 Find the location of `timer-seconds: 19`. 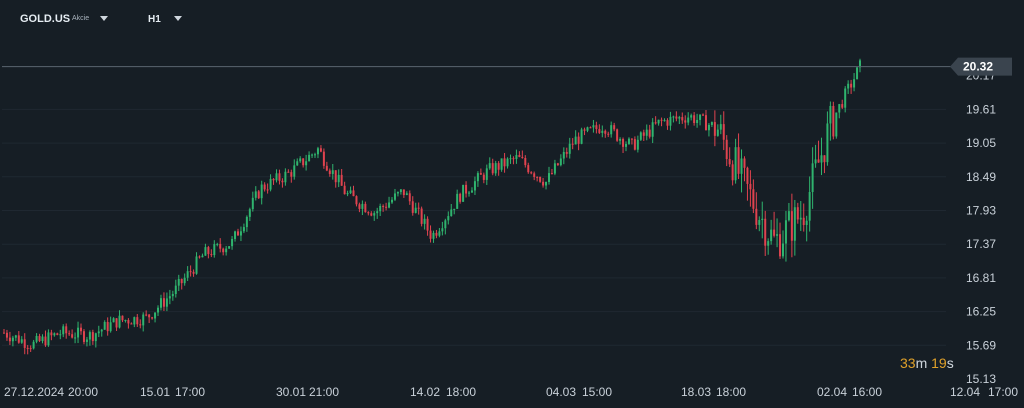

timer-seconds: 19 is located at coordinates (939, 363).